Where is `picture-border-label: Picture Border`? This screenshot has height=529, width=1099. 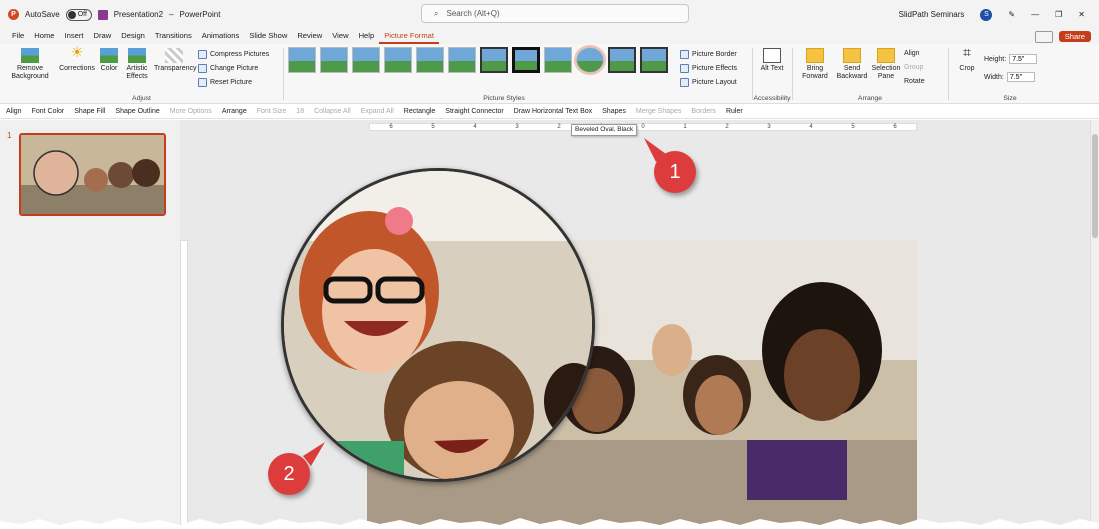 picture-border-label: Picture Border is located at coordinates (714, 54).